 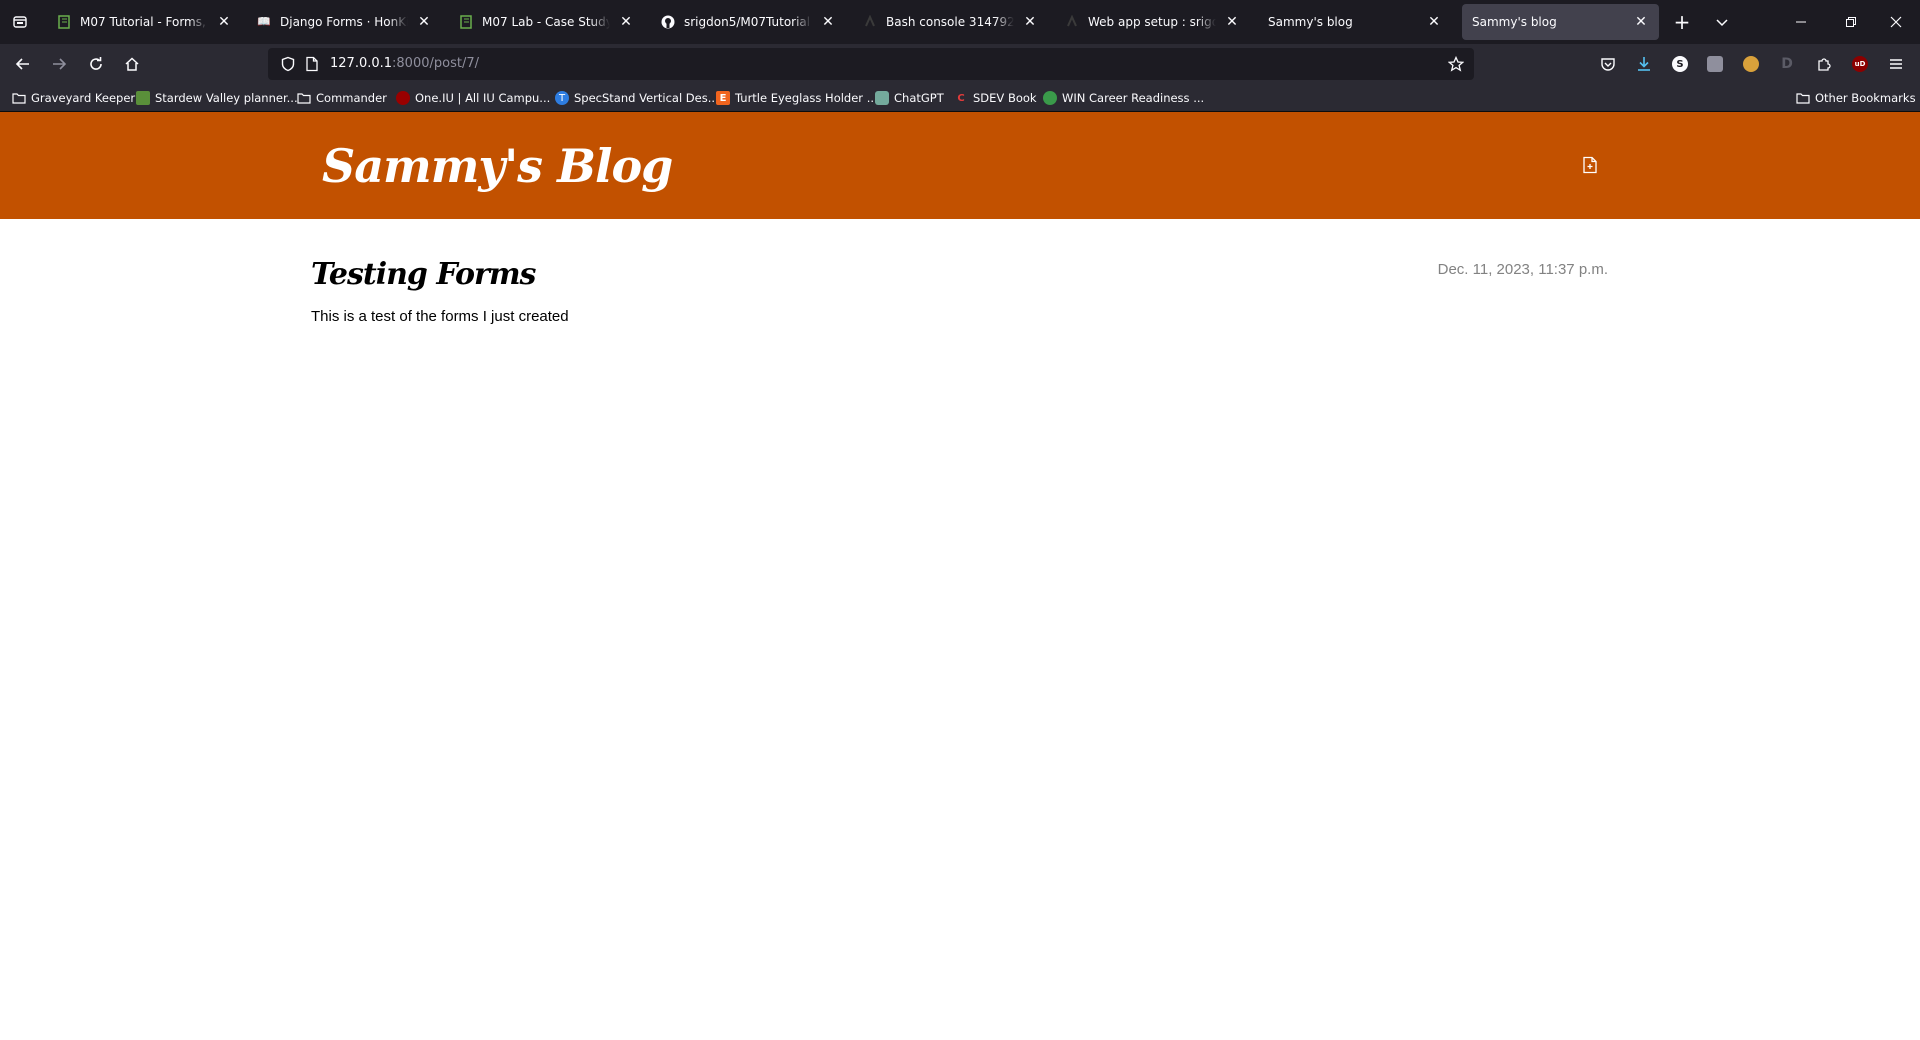 I want to click on extension-d-icon: D, so click(x=1787, y=64).